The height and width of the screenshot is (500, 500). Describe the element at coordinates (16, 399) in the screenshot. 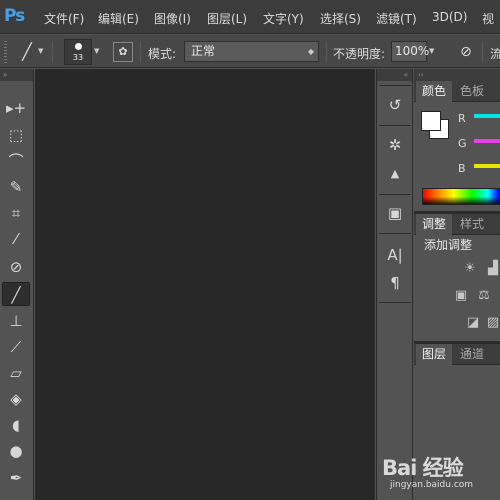

I see `paint-bucket-tool-icon: ◈` at that location.